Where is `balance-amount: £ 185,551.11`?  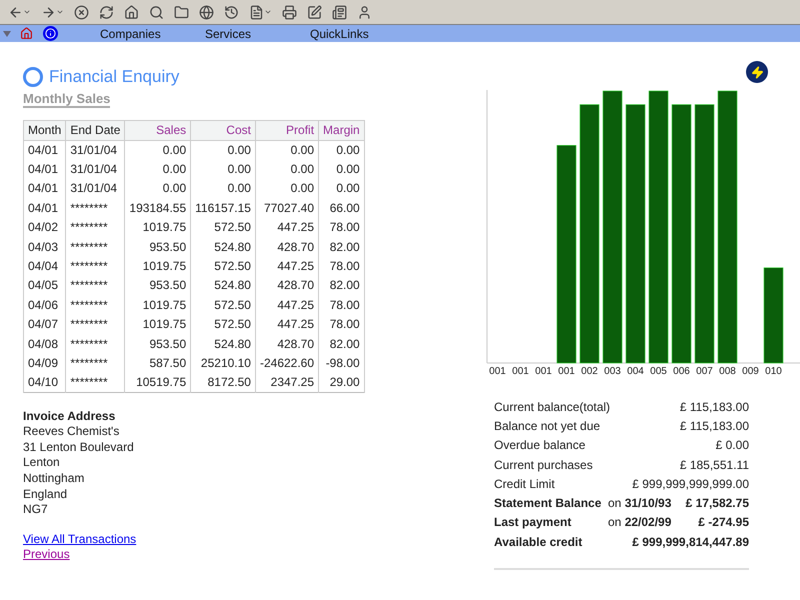 balance-amount: £ 185,551.11 is located at coordinates (714, 465).